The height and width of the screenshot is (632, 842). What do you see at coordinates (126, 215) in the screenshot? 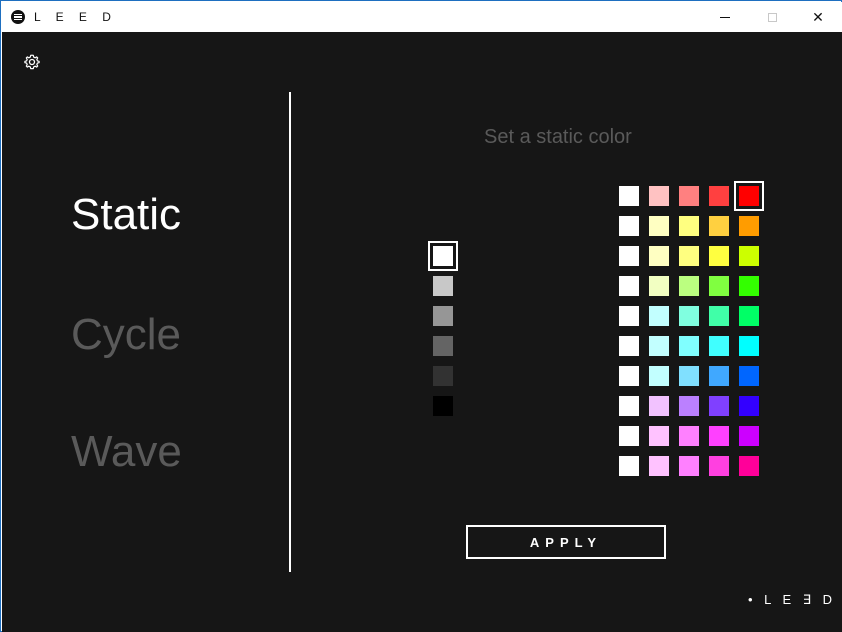
I see `mode-static: Static` at bounding box center [126, 215].